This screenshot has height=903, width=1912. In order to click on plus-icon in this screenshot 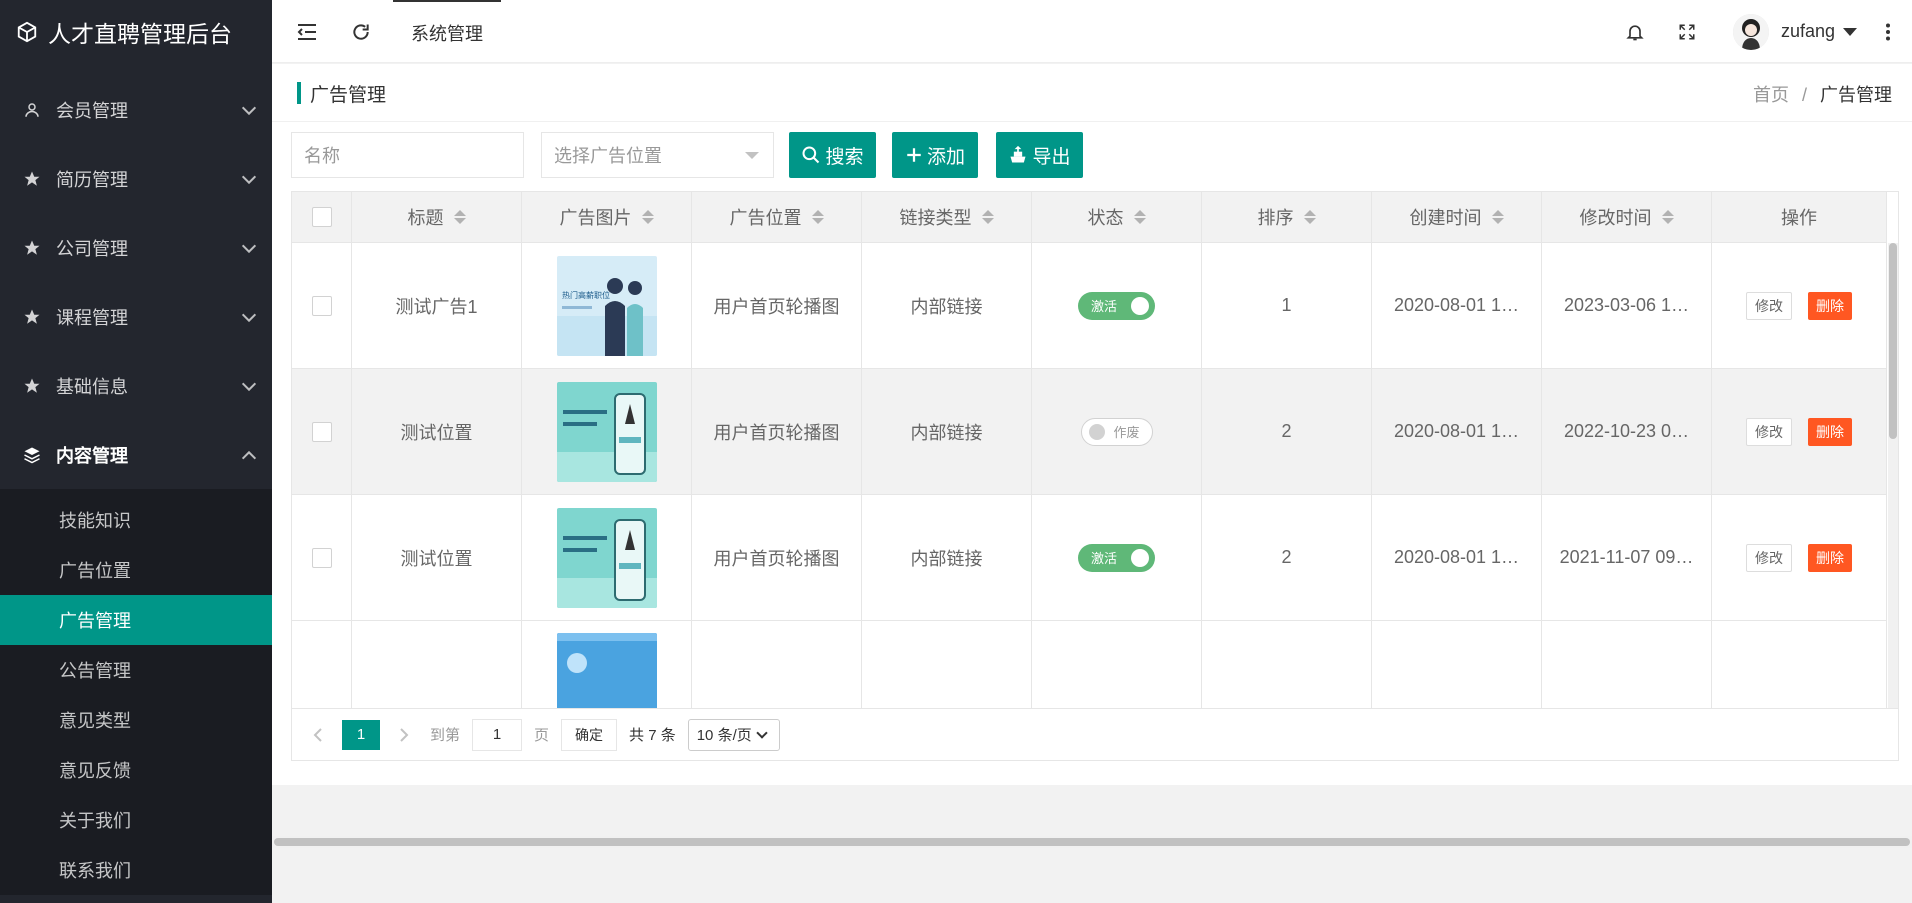, I will do `click(914, 155)`.